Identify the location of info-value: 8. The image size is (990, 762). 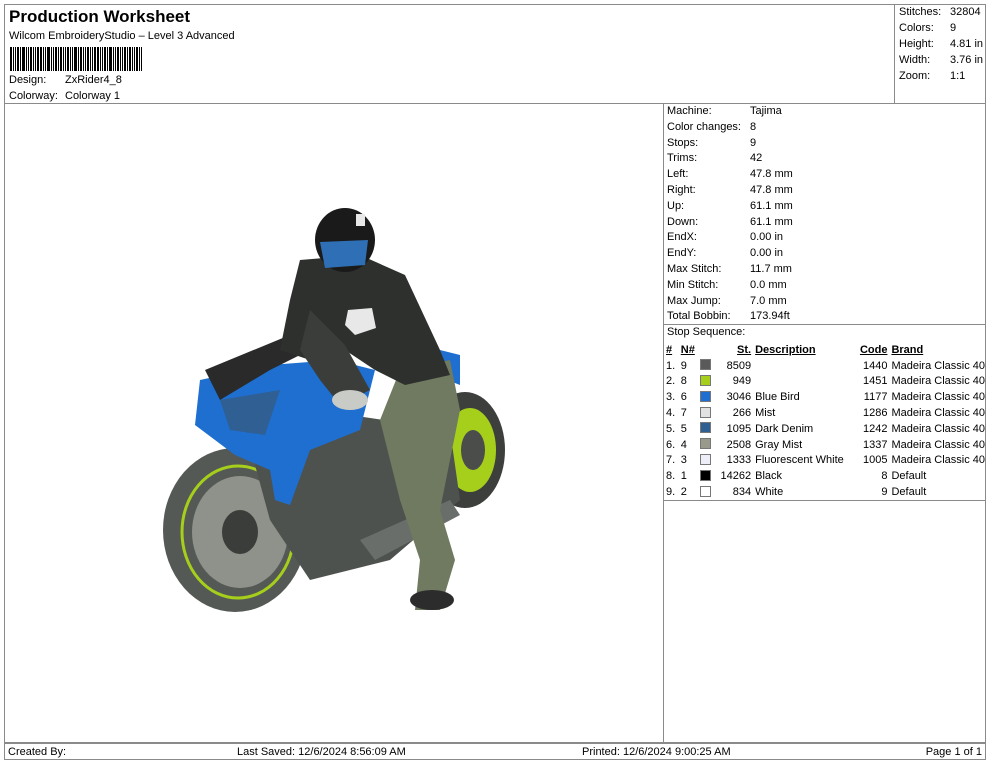
(753, 126).